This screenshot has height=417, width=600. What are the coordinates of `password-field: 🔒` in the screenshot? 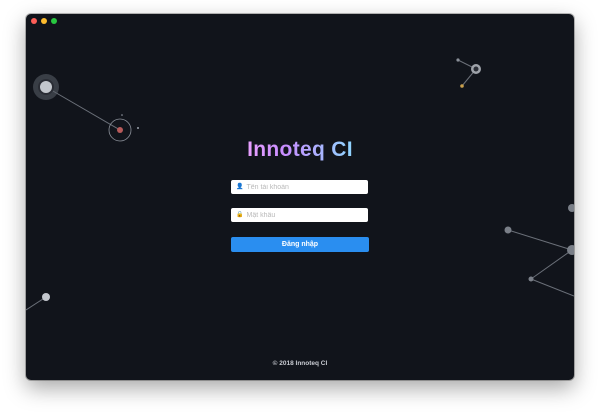 It's located at (299, 215).